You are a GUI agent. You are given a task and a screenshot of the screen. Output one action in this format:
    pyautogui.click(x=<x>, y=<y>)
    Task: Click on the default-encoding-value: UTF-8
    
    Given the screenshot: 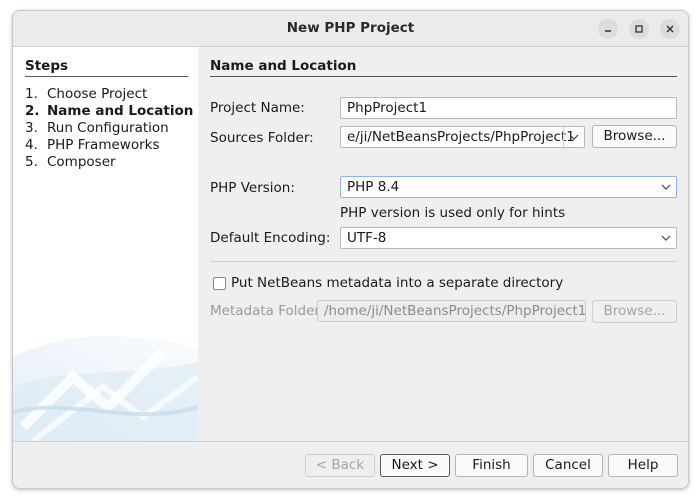 What is the action you would take?
    pyautogui.click(x=367, y=238)
    